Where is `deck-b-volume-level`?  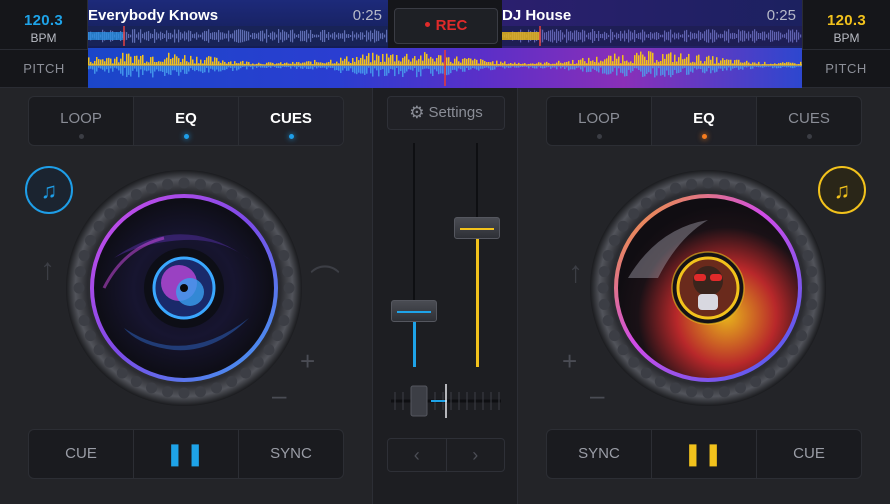
deck-b-volume-level is located at coordinates (477, 303).